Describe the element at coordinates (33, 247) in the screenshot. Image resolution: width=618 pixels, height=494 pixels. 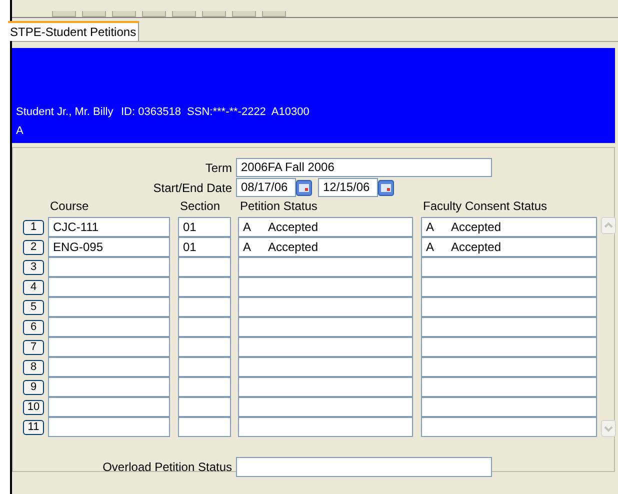
I see `row-number-button: 2` at that location.